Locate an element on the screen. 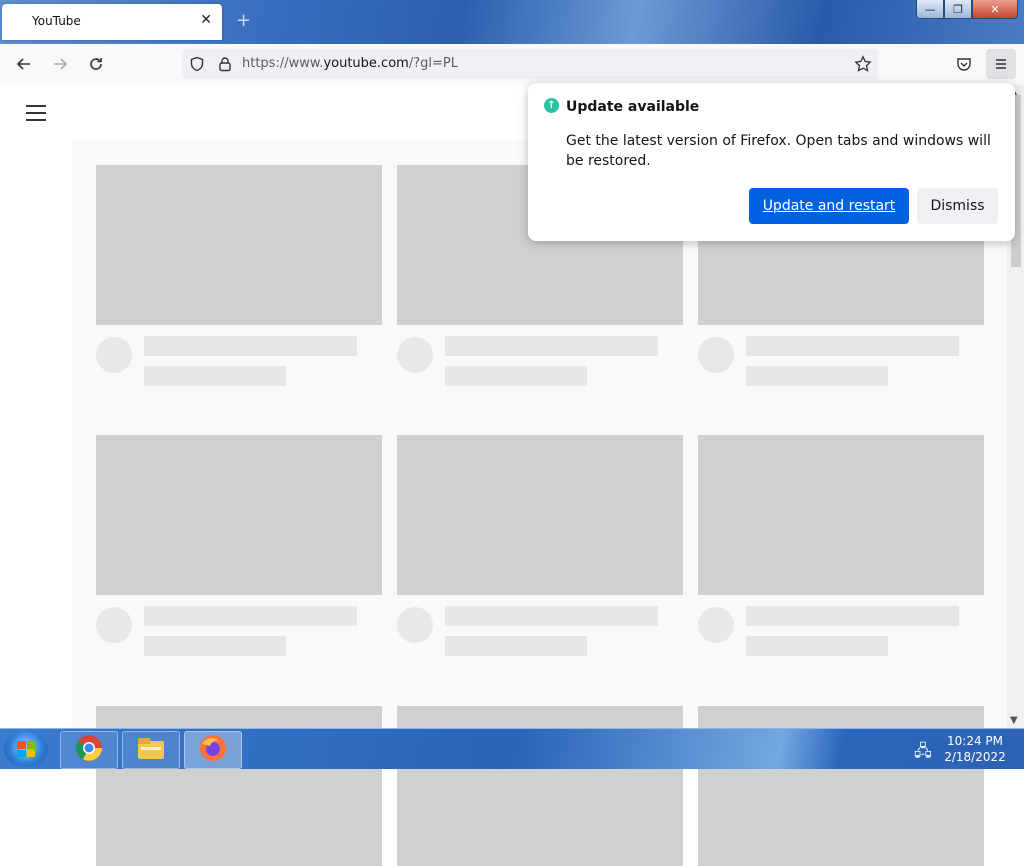 The image size is (1024, 866). navigation-toolbar: https://www.youtube.com/?gl=PL is located at coordinates (512, 65).